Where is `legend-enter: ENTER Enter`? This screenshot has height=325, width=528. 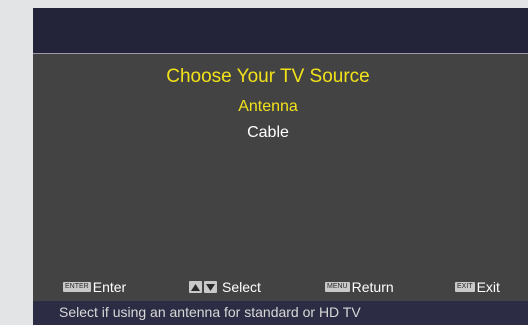
legend-enter: ENTER Enter is located at coordinates (94, 287).